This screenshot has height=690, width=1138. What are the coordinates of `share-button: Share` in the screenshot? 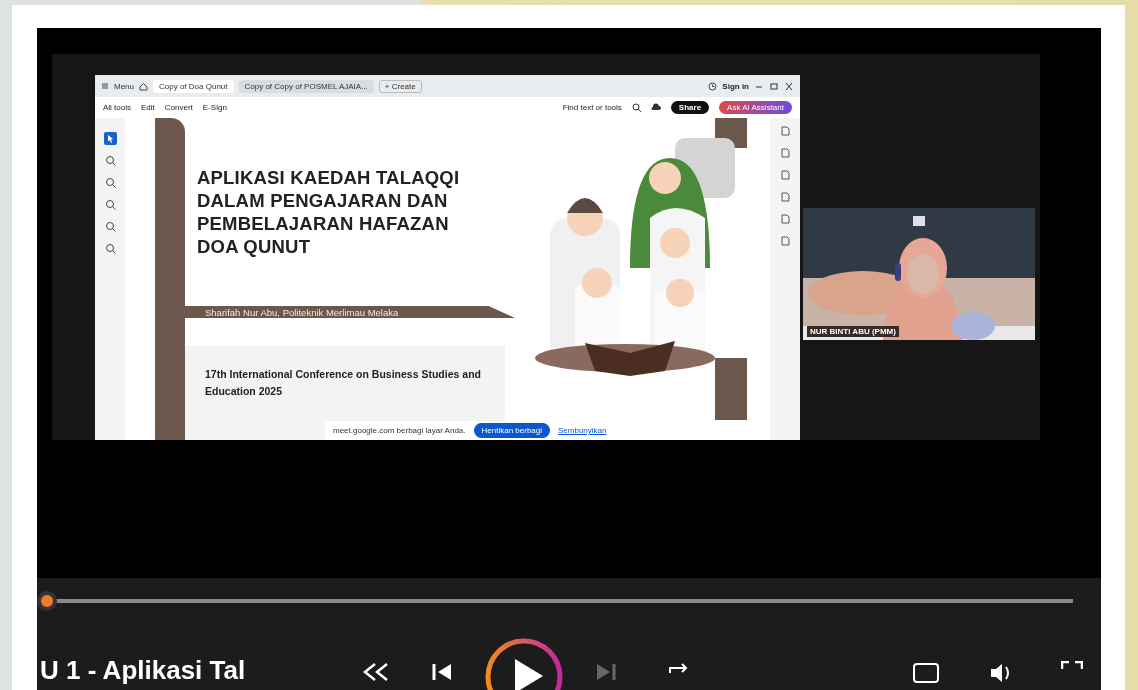 It's located at (690, 107).